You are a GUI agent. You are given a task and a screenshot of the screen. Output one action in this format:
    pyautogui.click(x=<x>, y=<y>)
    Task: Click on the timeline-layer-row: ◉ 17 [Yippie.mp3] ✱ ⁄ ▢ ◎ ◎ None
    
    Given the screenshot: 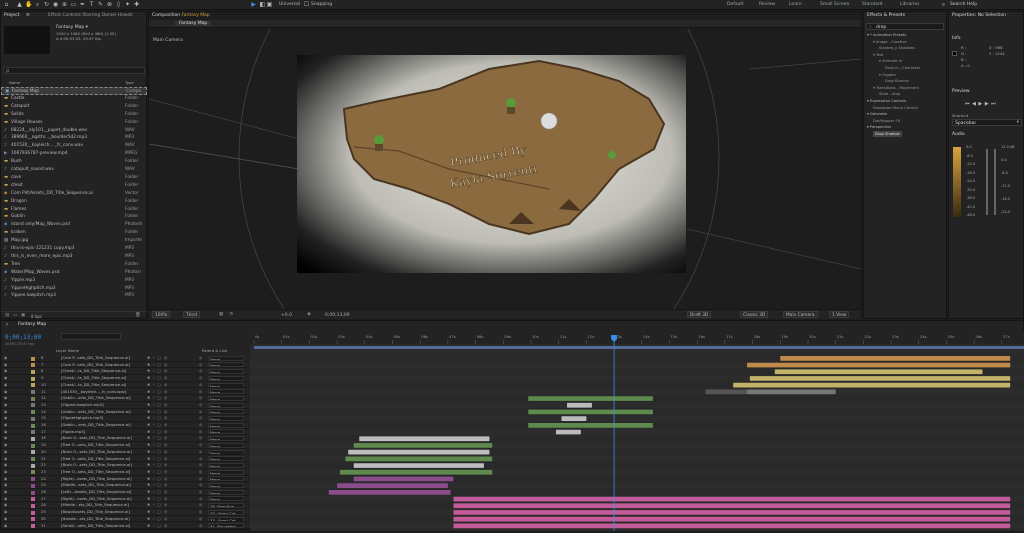 What is the action you would take?
    pyautogui.click(x=125, y=432)
    